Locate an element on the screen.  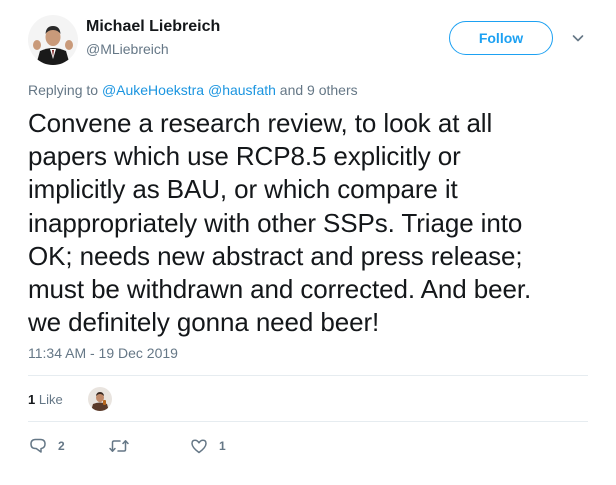
retweet-button is located at coordinates (124, 446).